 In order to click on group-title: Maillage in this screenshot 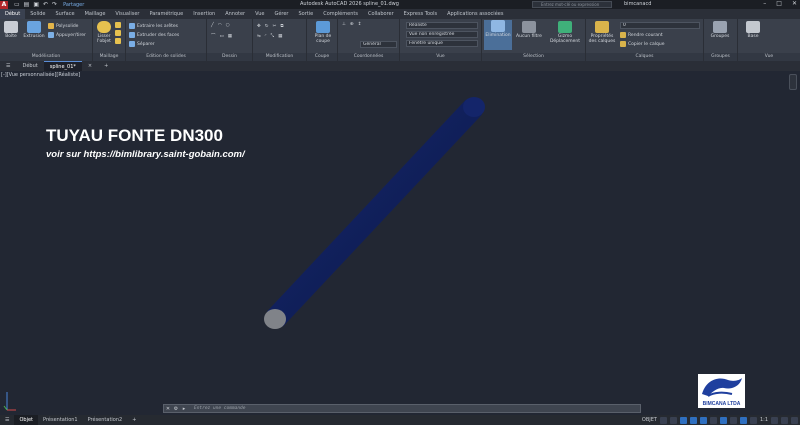, I will do `click(109, 57)`.